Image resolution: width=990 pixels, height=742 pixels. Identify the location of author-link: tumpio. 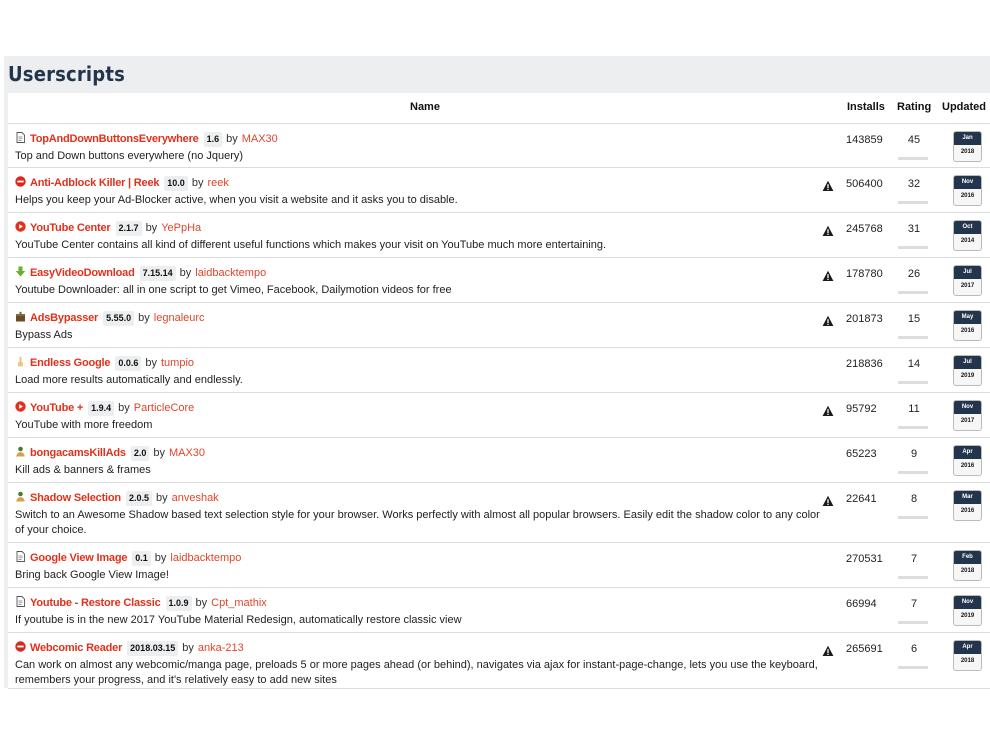
(177, 363).